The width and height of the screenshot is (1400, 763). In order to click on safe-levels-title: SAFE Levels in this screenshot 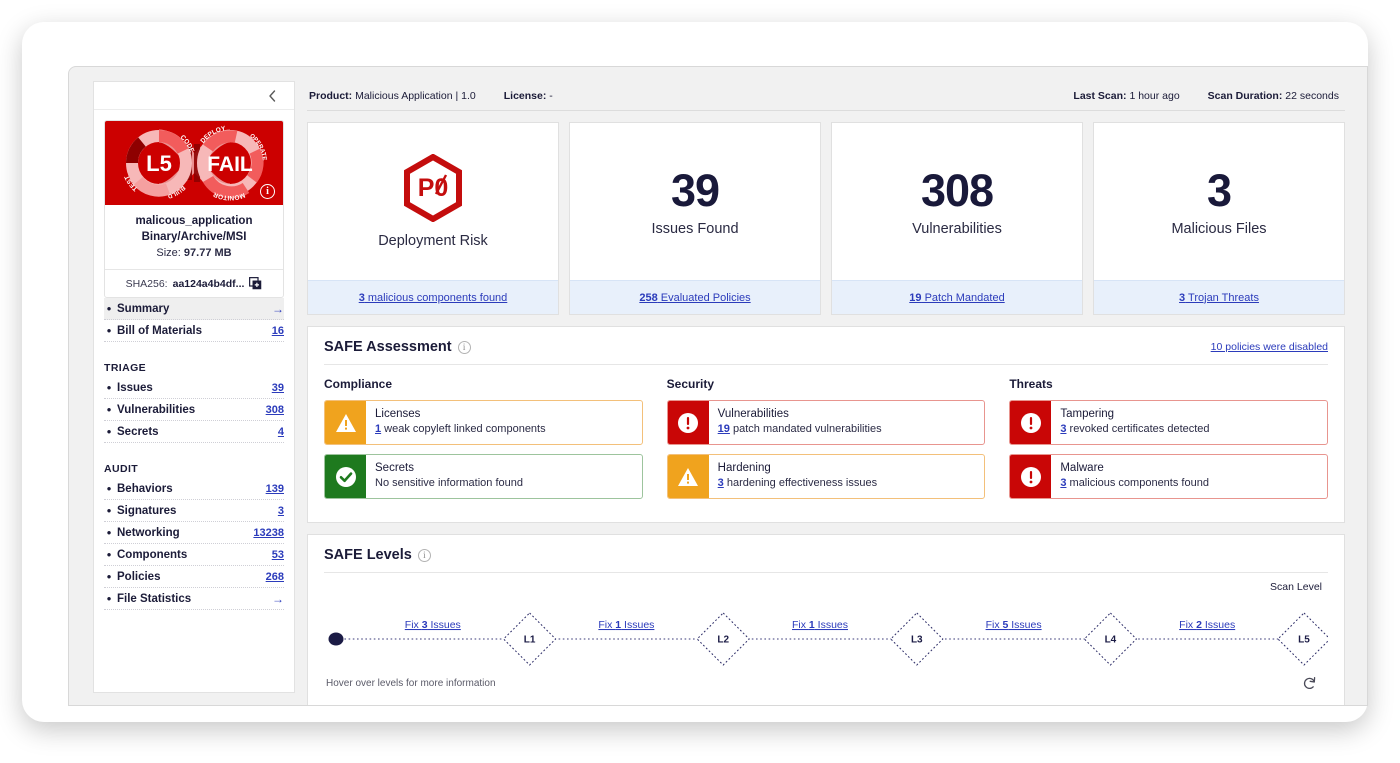, I will do `click(368, 555)`.